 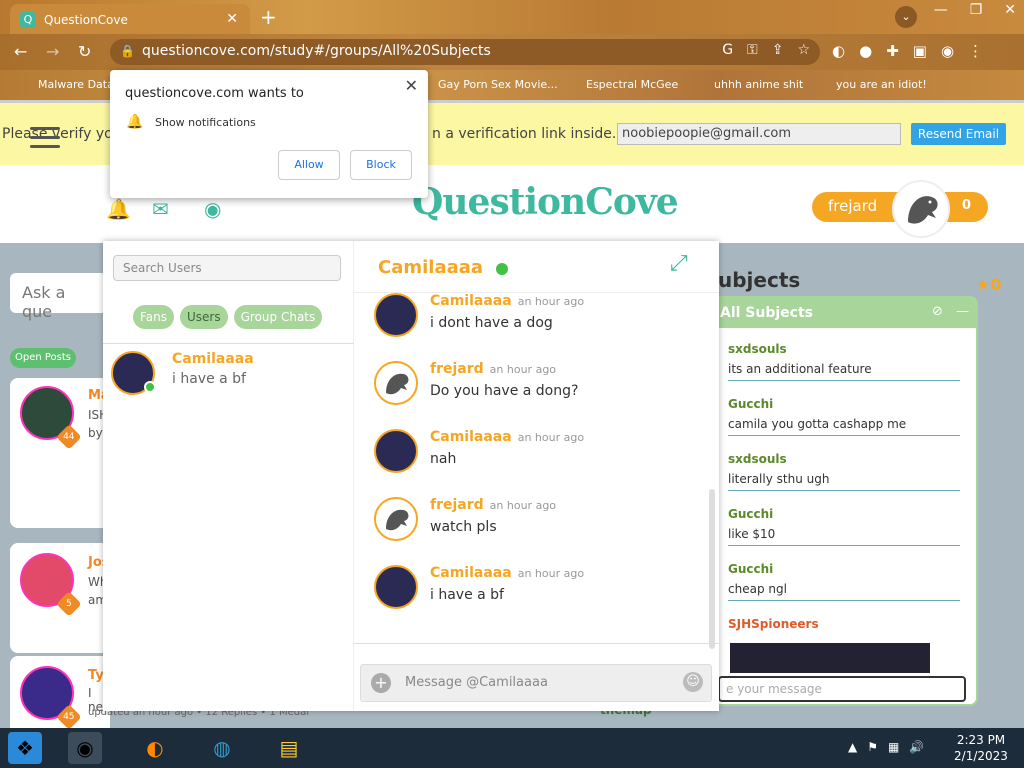 What do you see at coordinates (892, 51) in the screenshot?
I see `extensions-puzzle-icon: ✚` at bounding box center [892, 51].